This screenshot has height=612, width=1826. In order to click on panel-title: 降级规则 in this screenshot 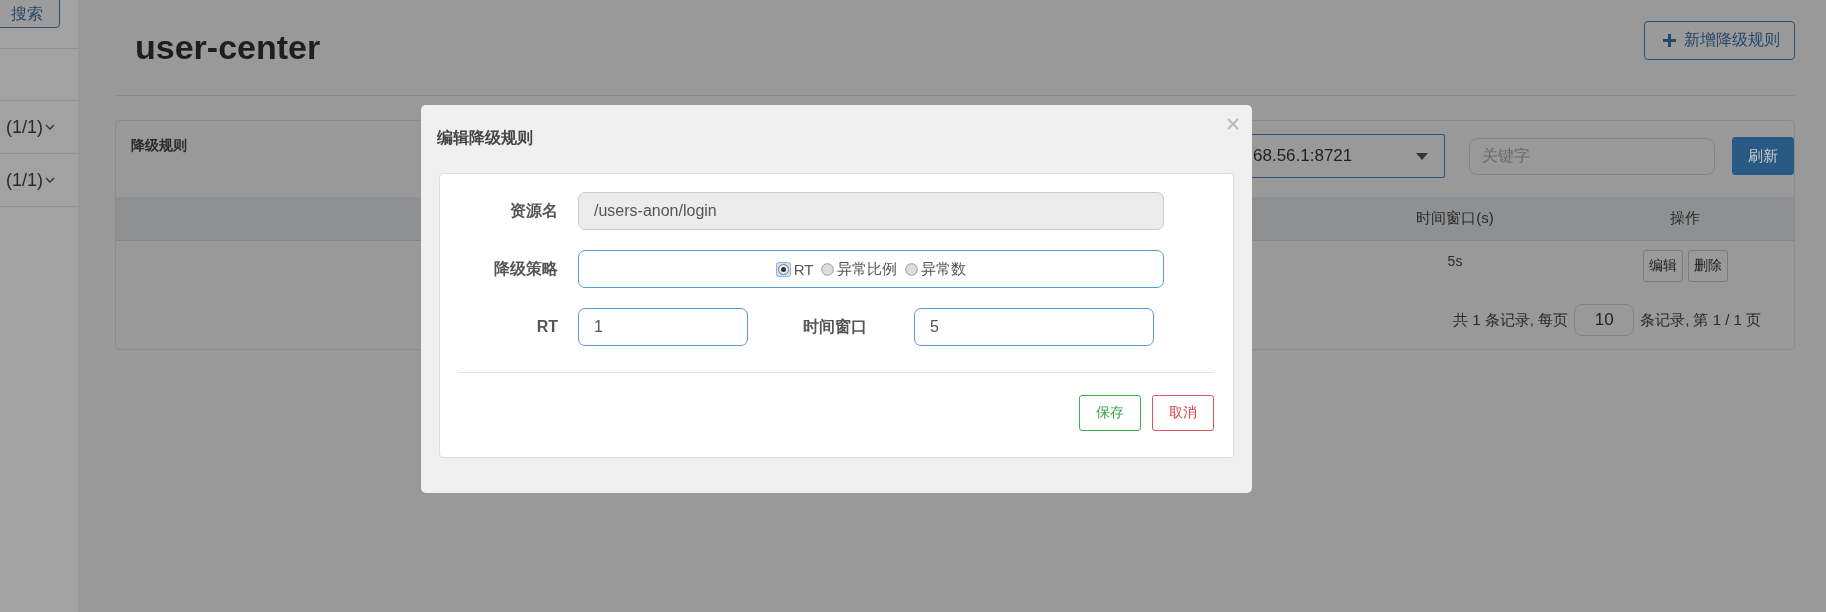, I will do `click(159, 146)`.